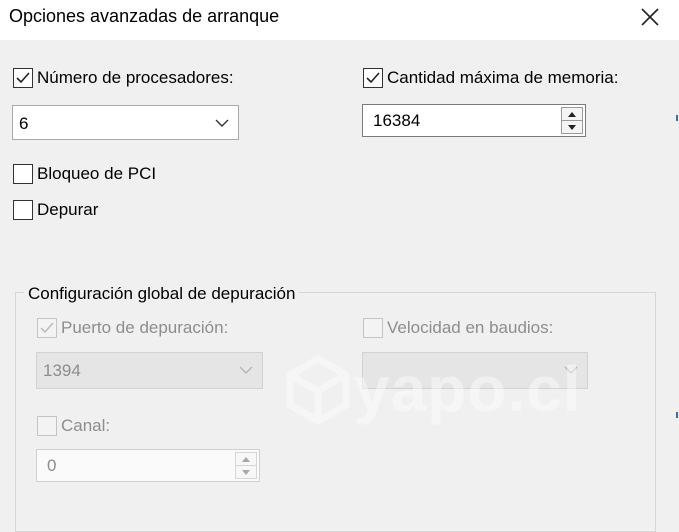 This screenshot has width=679, height=532. I want to click on memory-checkbox-row: Cantidad máxima de memoria:, so click(490, 78).